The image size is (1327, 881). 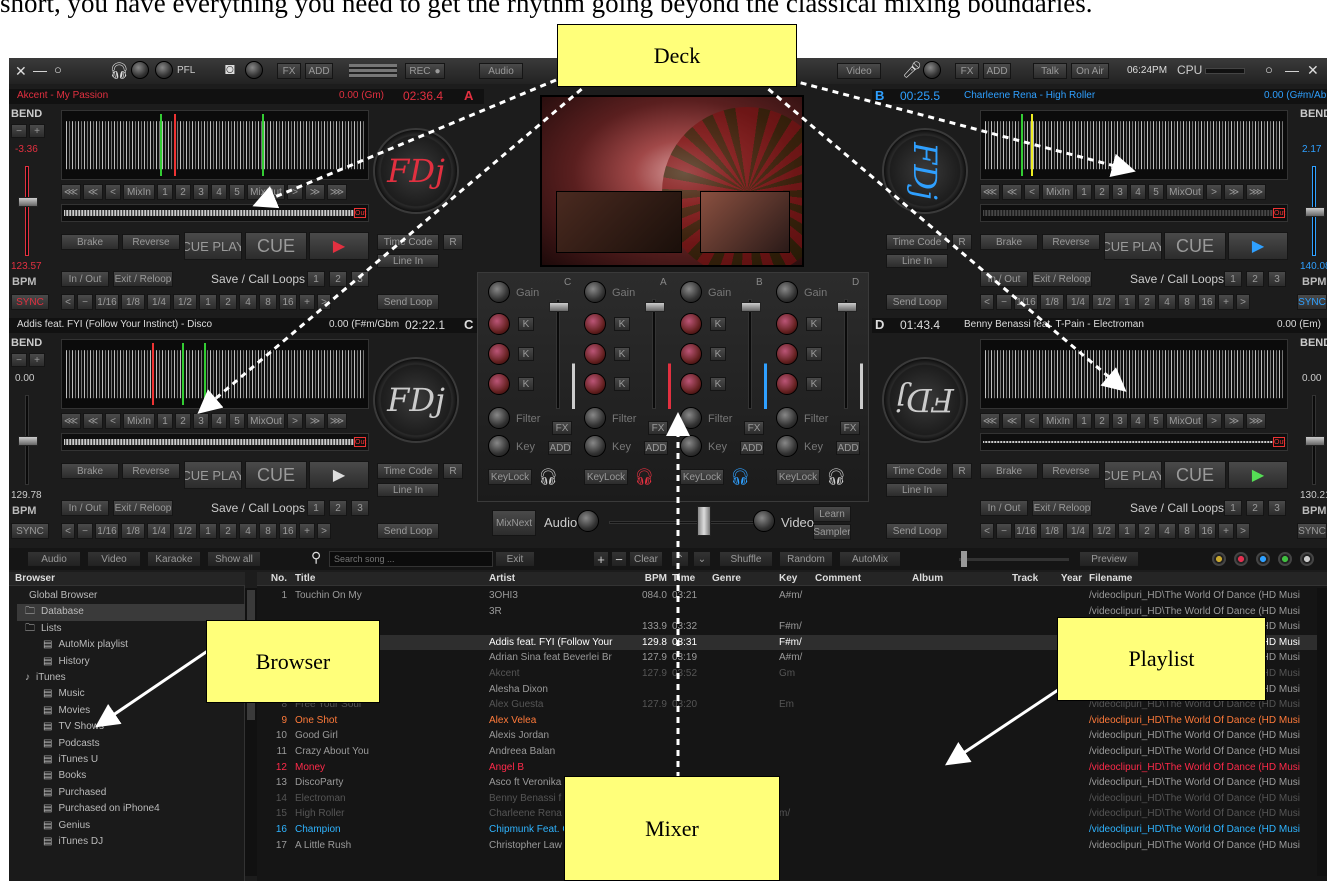 I want to click on record-button: REC ●, so click(x=425, y=71).